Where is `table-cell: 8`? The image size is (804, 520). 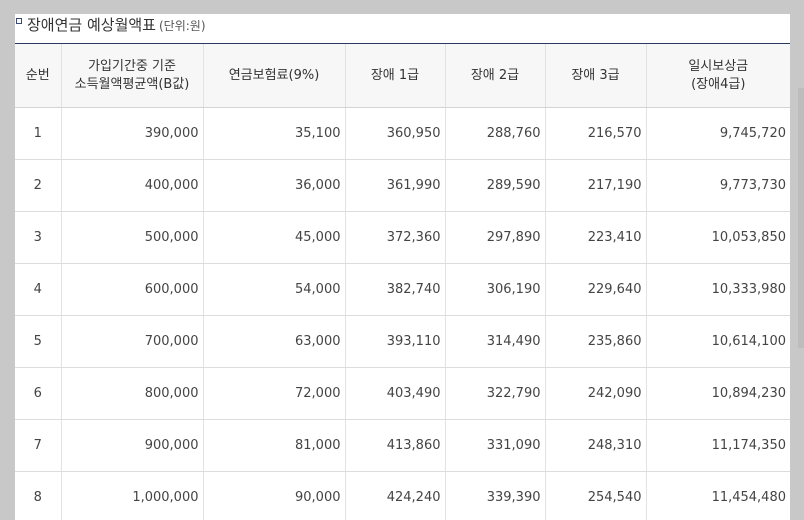 table-cell: 8 is located at coordinates (38, 495).